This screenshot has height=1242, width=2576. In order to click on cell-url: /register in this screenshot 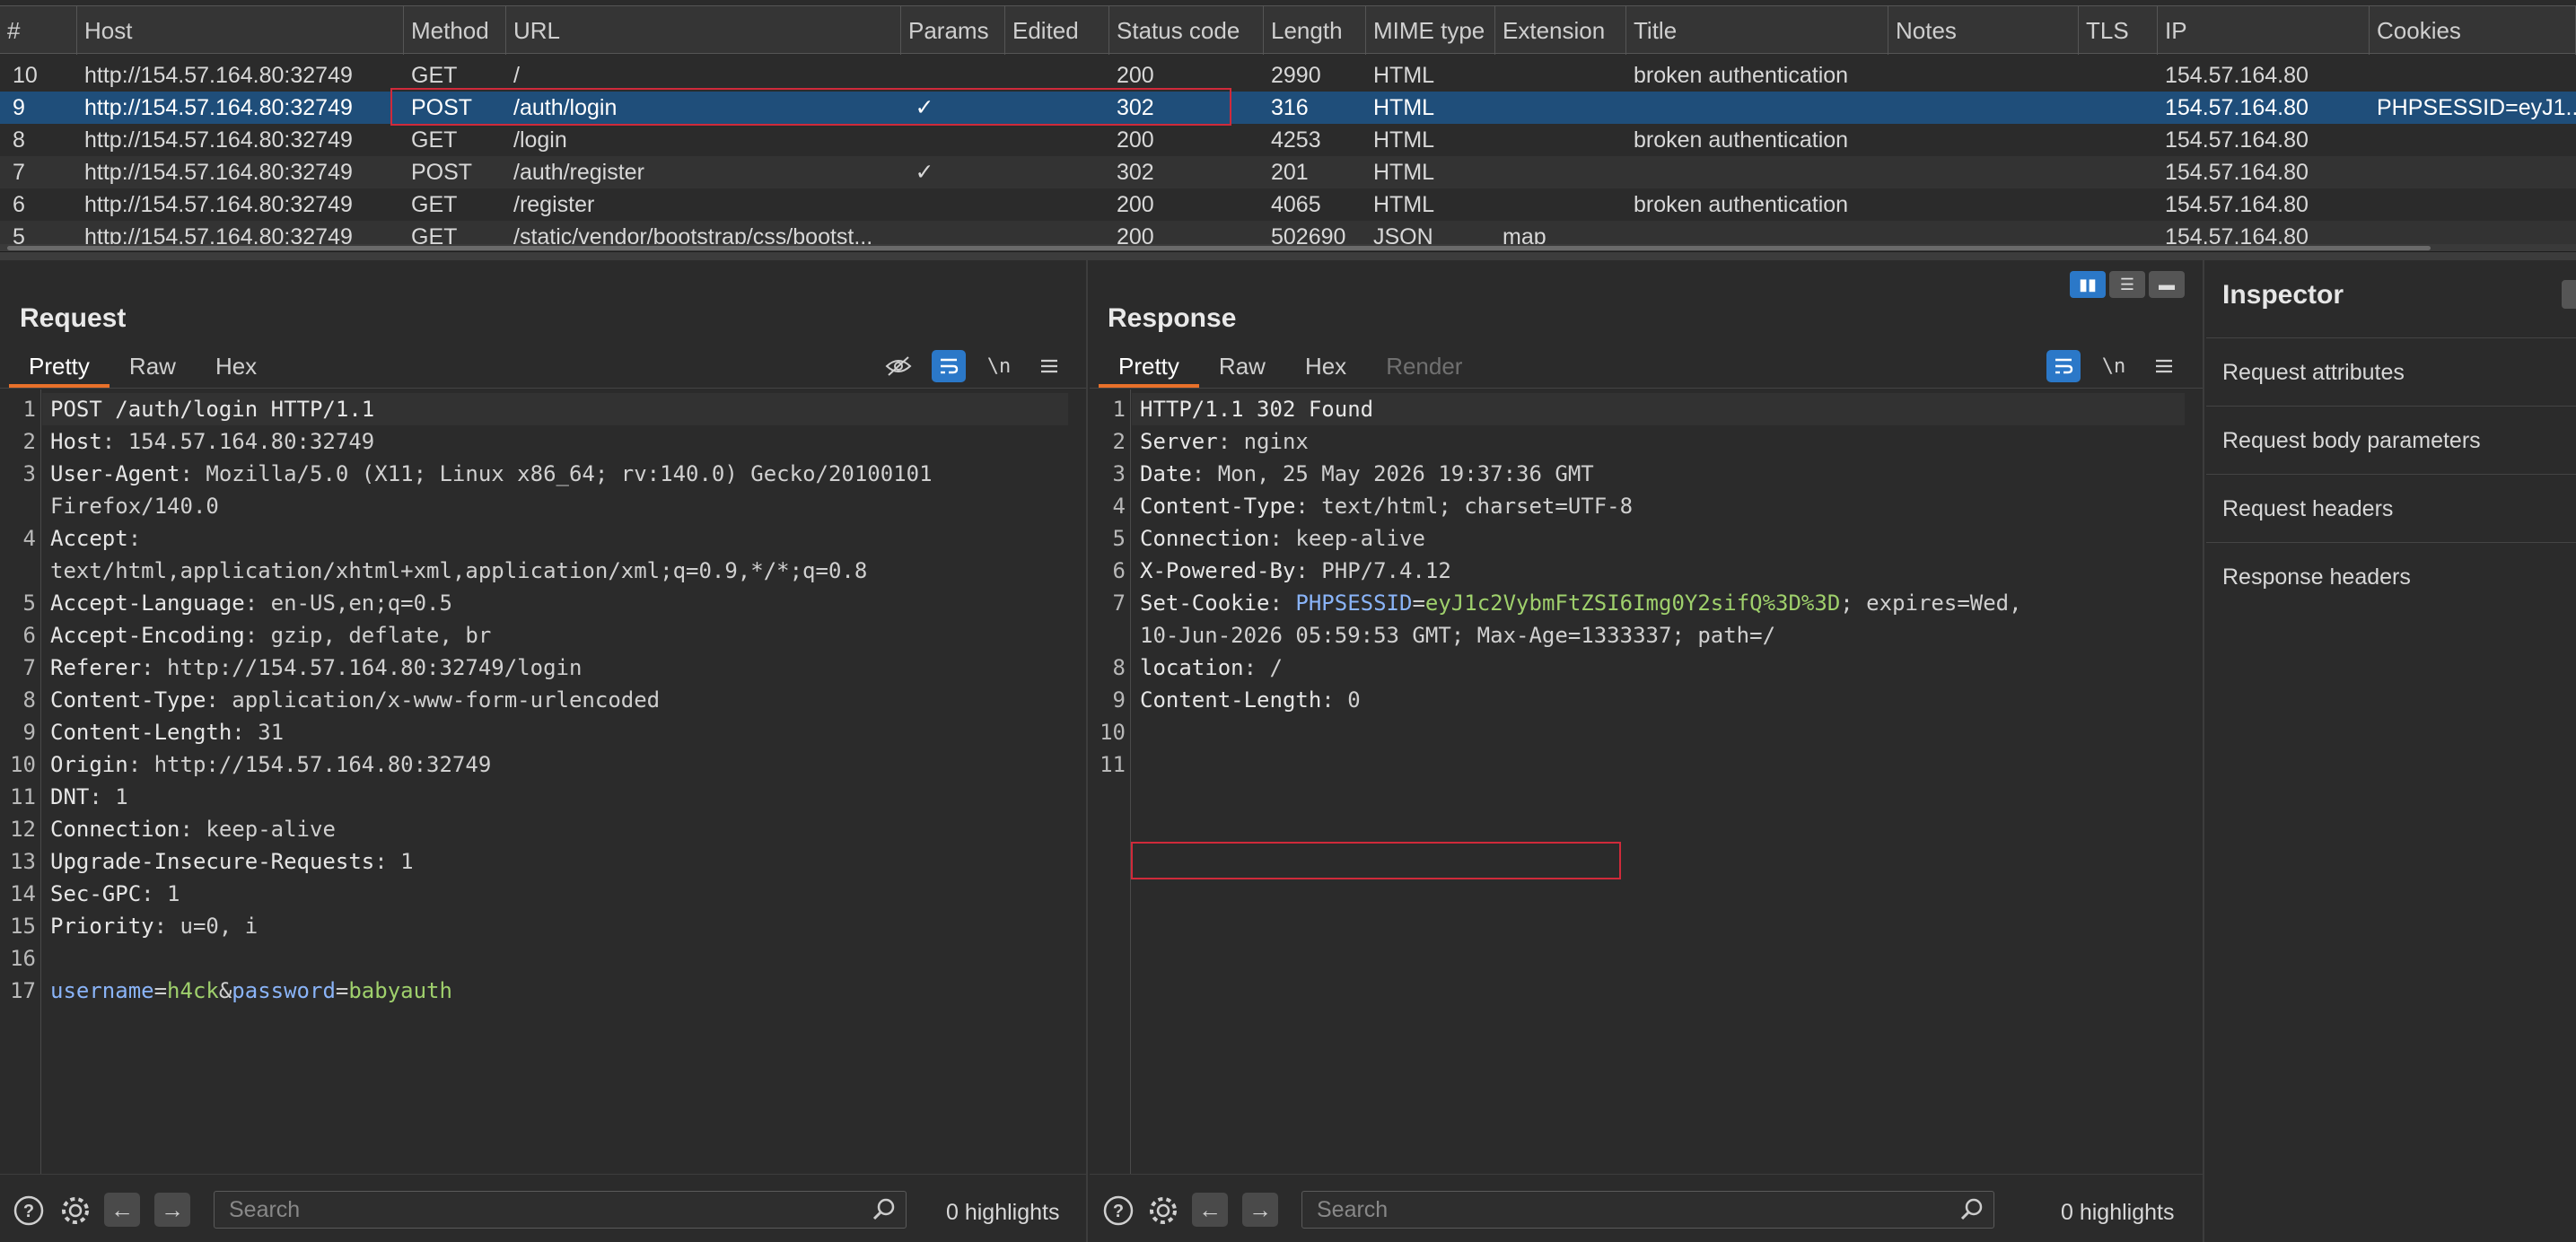, I will do `click(554, 205)`.